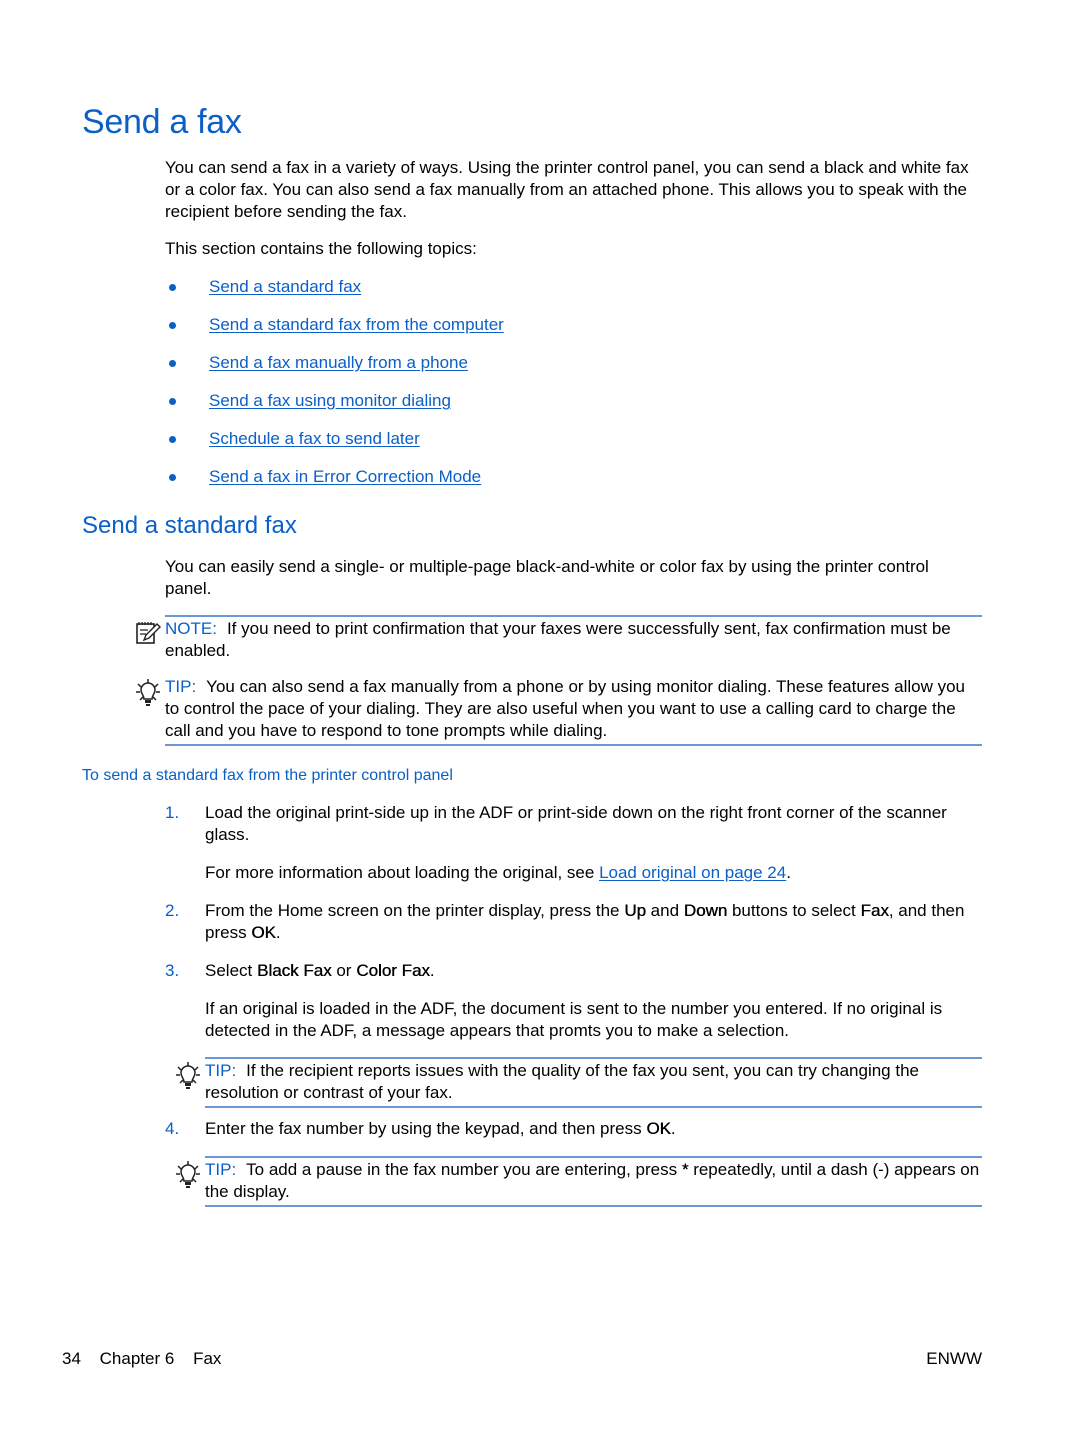  Describe the element at coordinates (673, 1128) in the screenshot. I see `step-4-text-part: .` at that location.